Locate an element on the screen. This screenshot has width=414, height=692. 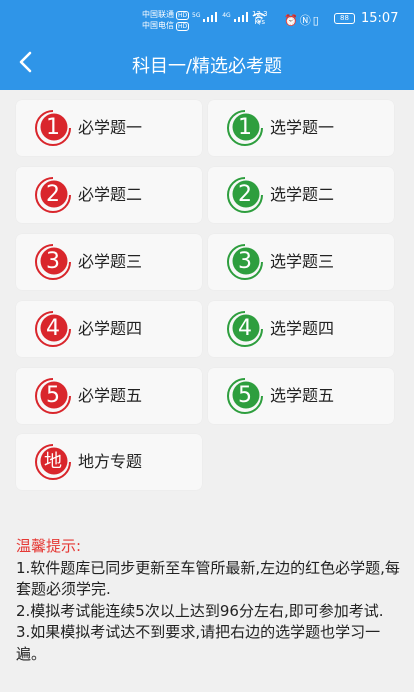
page-title: 科目一/精选必考题 is located at coordinates (207, 66).